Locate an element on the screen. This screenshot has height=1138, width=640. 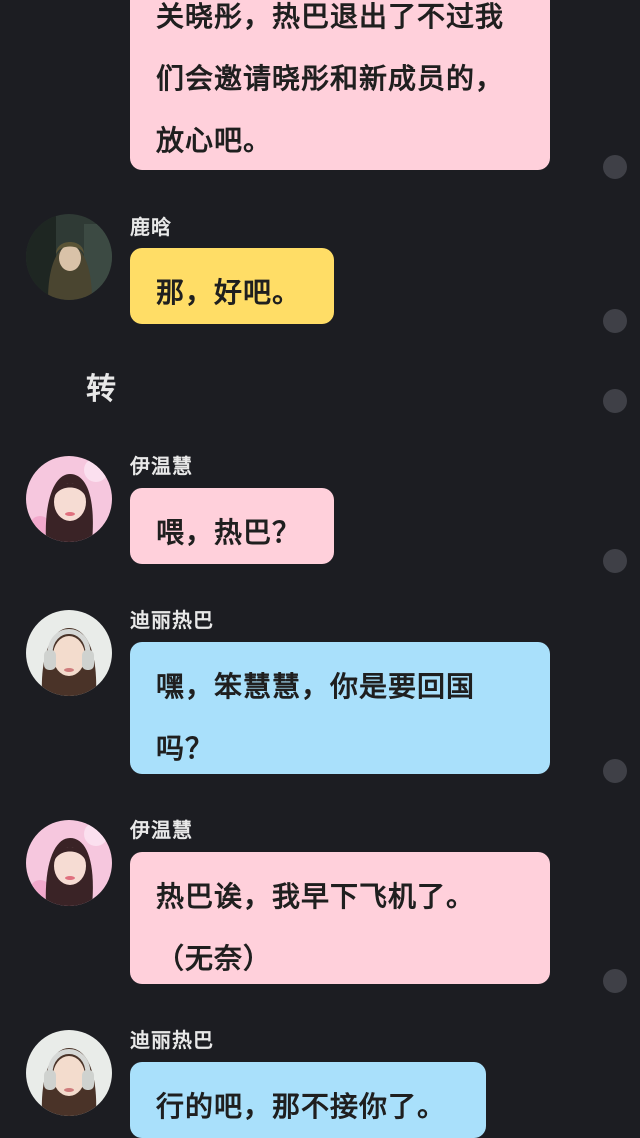
narration-text: 转 is located at coordinates (101, 389).